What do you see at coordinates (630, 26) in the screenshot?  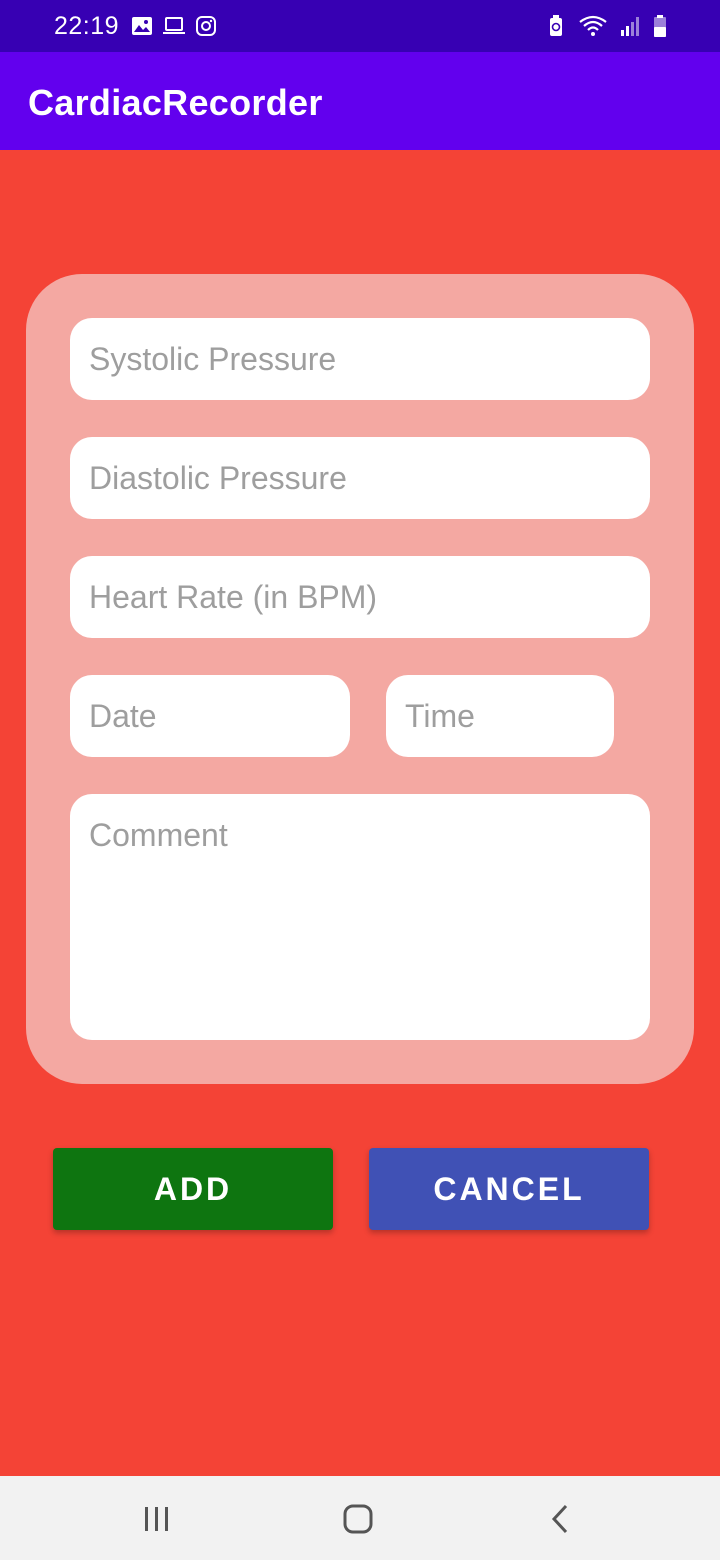 I see `signal-icon` at bounding box center [630, 26].